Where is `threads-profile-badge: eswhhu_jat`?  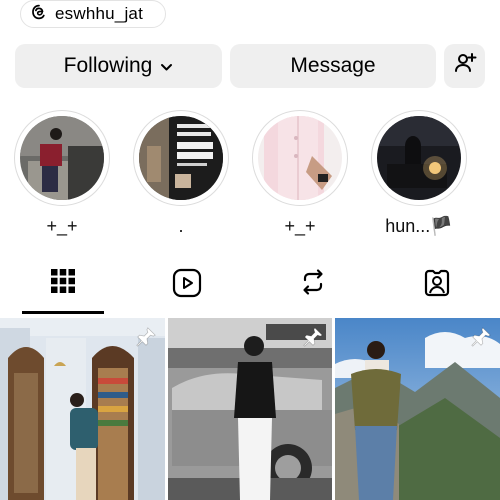
threads-profile-badge: eswhhu_jat is located at coordinates (93, 14).